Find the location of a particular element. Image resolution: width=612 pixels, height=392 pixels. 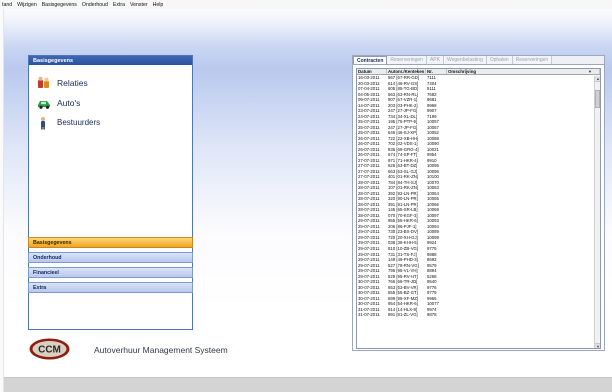

scroll-thumb is located at coordinates (597, 99).